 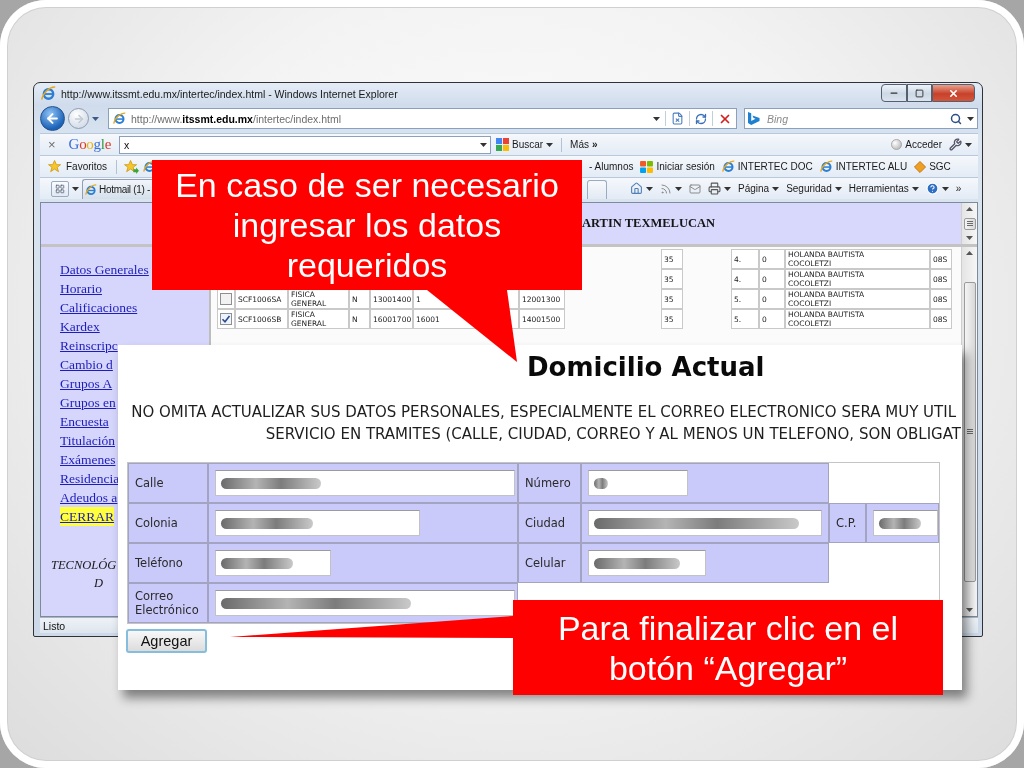 What do you see at coordinates (932, 188) in the screenshot?
I see `help-icon` at bounding box center [932, 188].